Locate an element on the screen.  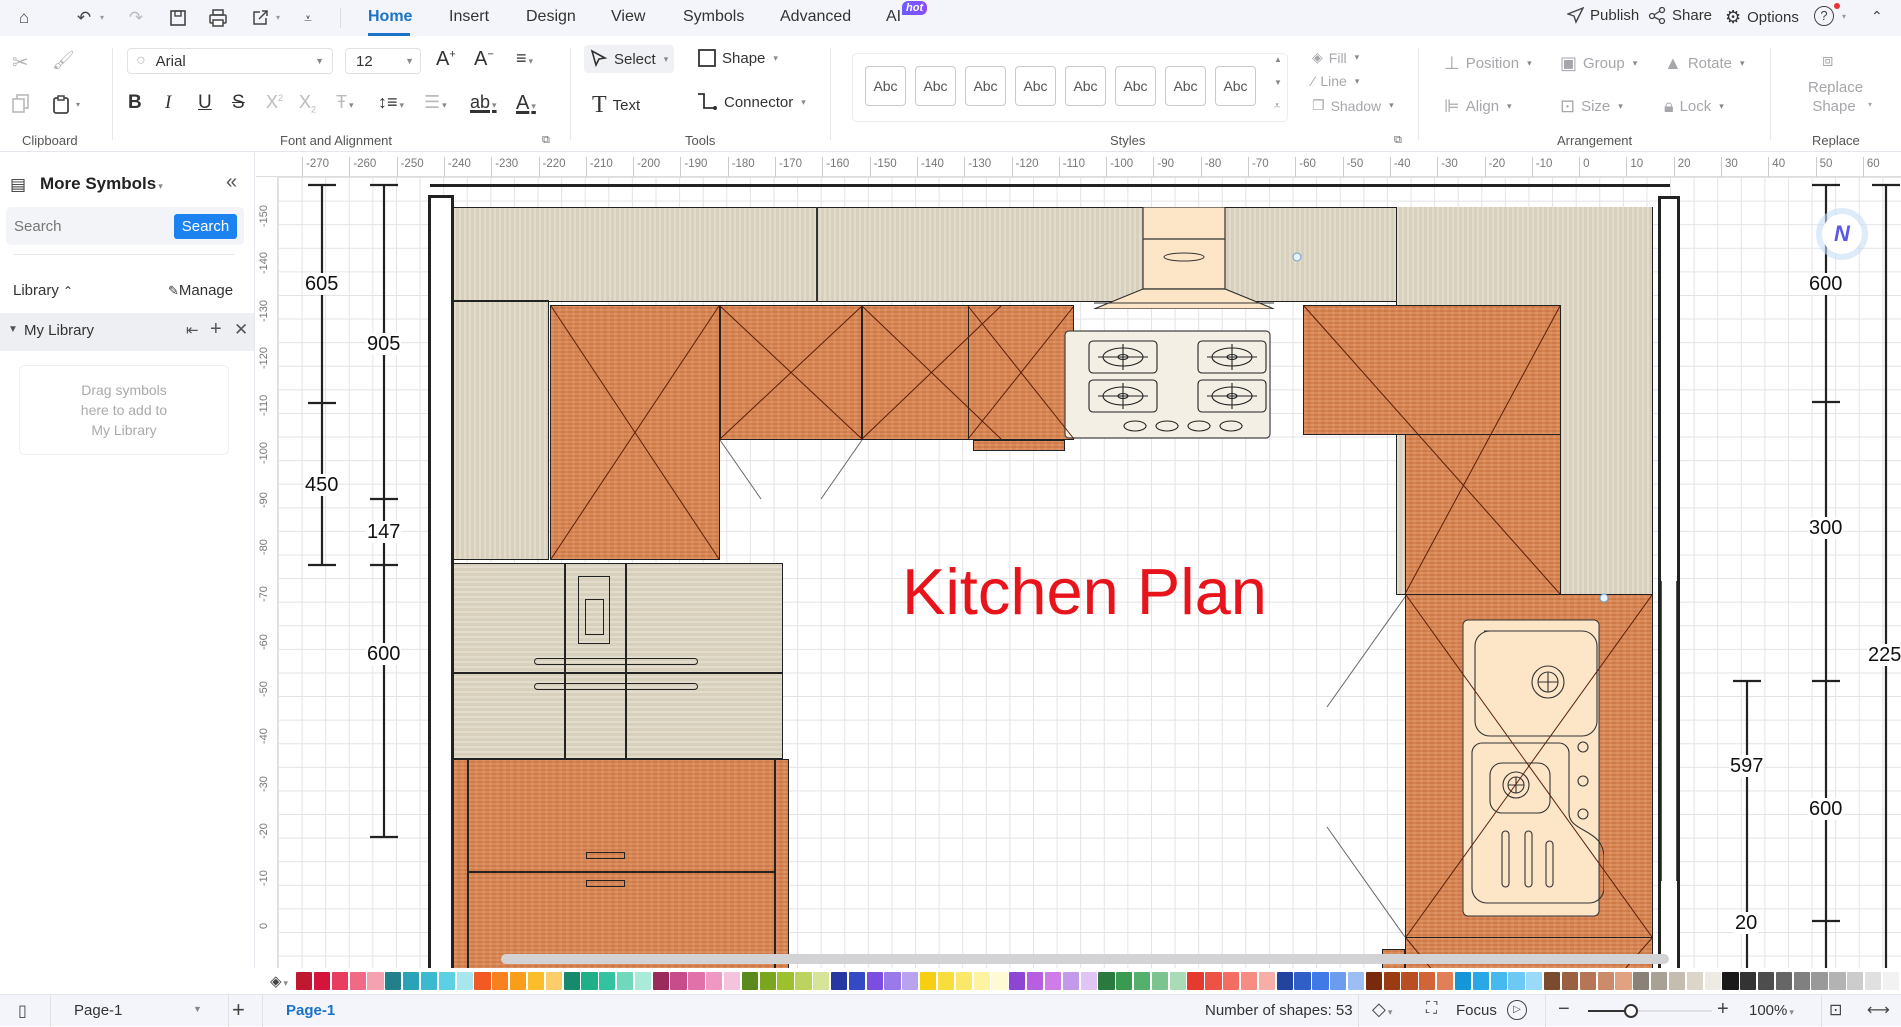
tab-design: Design is located at coordinates (551, 17).